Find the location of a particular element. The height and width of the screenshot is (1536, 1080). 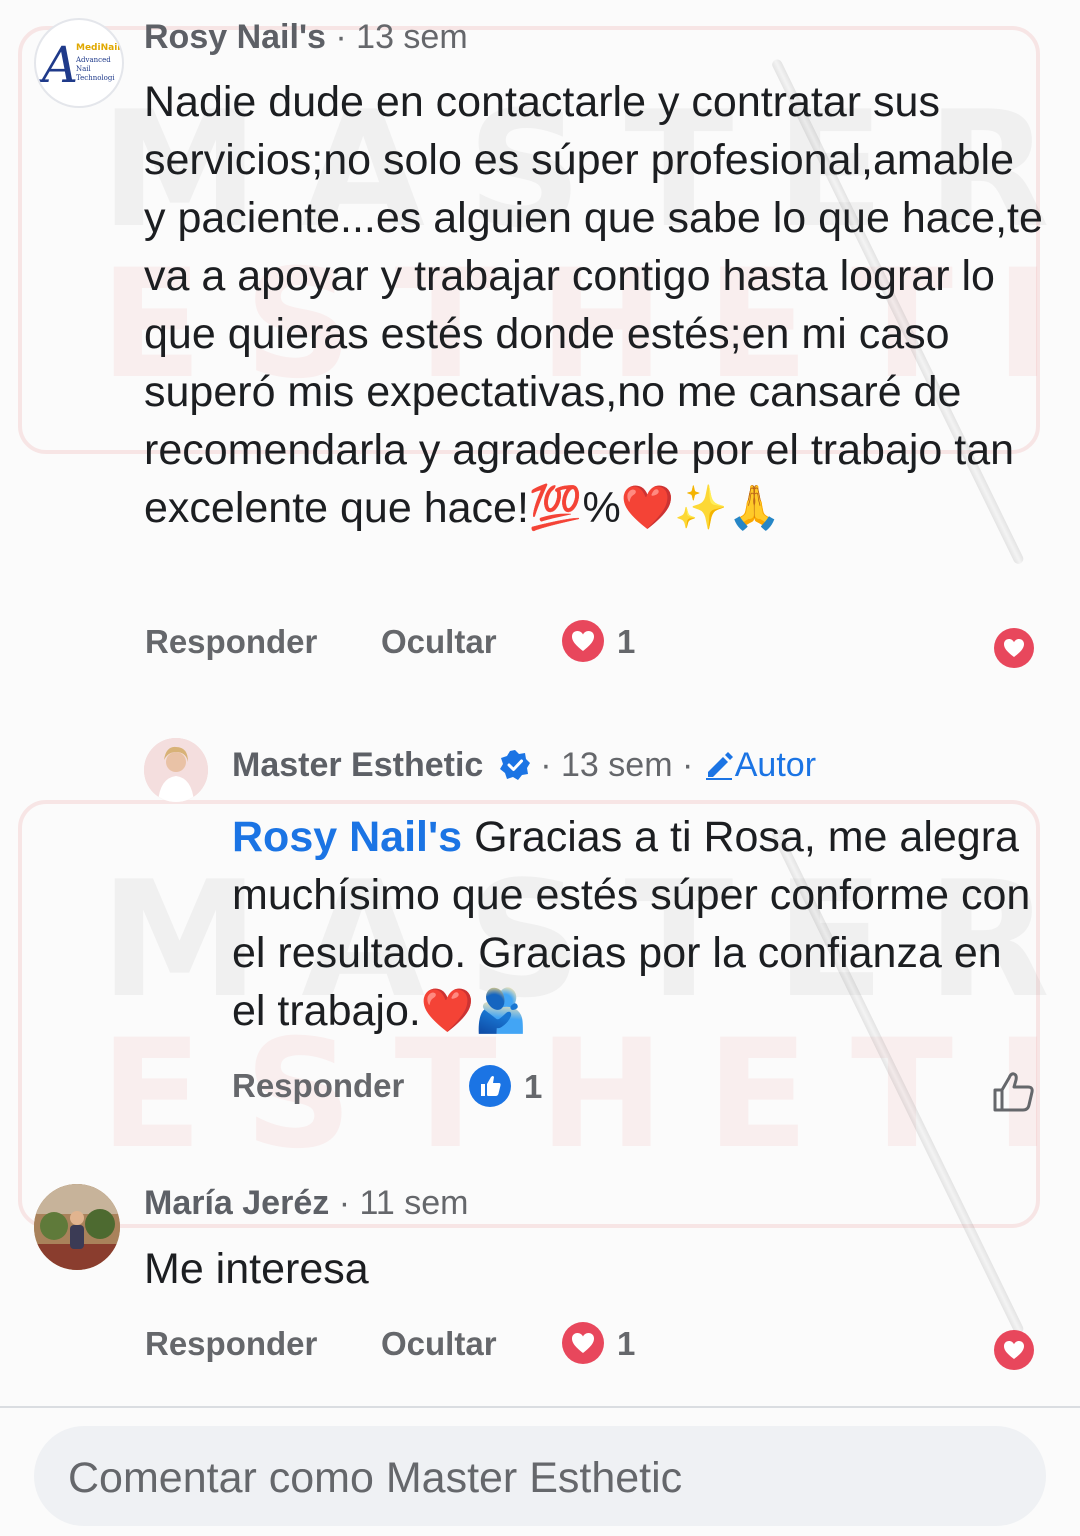

comment-input: Comentar como Master Esthetic is located at coordinates (540, 1476).